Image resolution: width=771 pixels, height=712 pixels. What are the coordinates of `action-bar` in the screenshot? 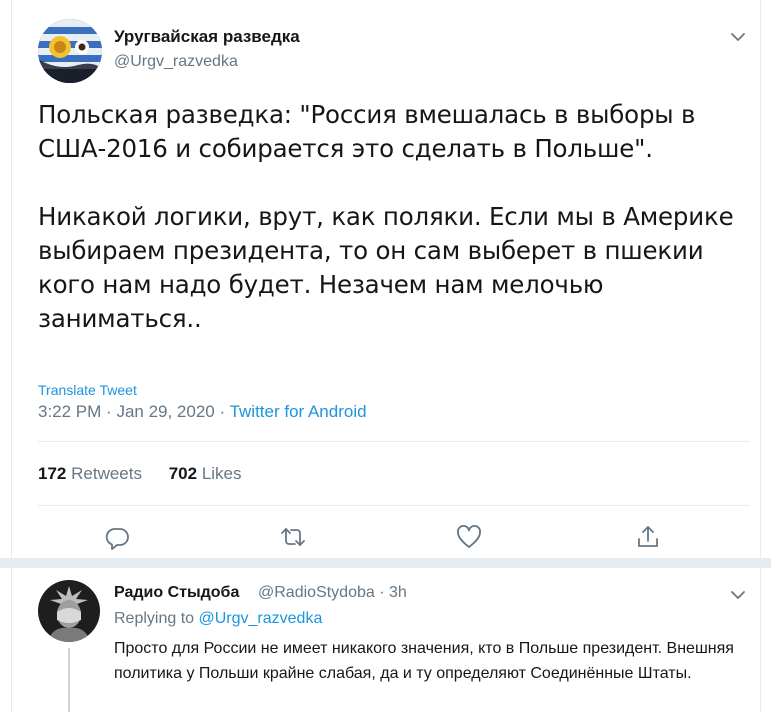 It's located at (386, 537).